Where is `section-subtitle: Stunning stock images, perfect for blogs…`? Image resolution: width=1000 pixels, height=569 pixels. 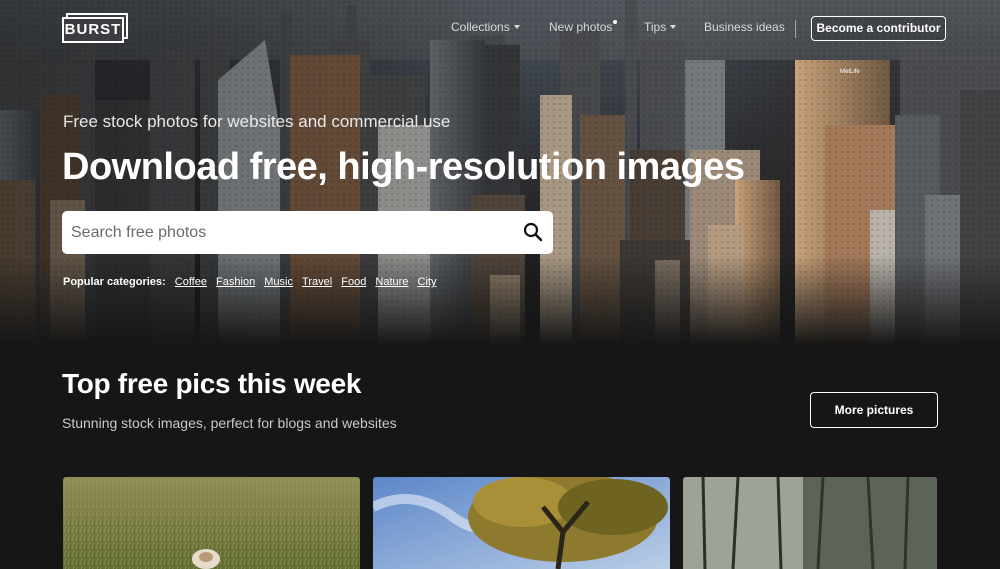 section-subtitle: Stunning stock images, perfect for blogs… is located at coordinates (229, 423).